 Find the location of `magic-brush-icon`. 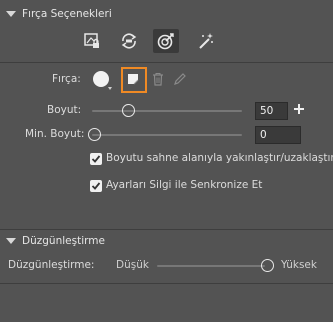

magic-brush-icon is located at coordinates (206, 41).